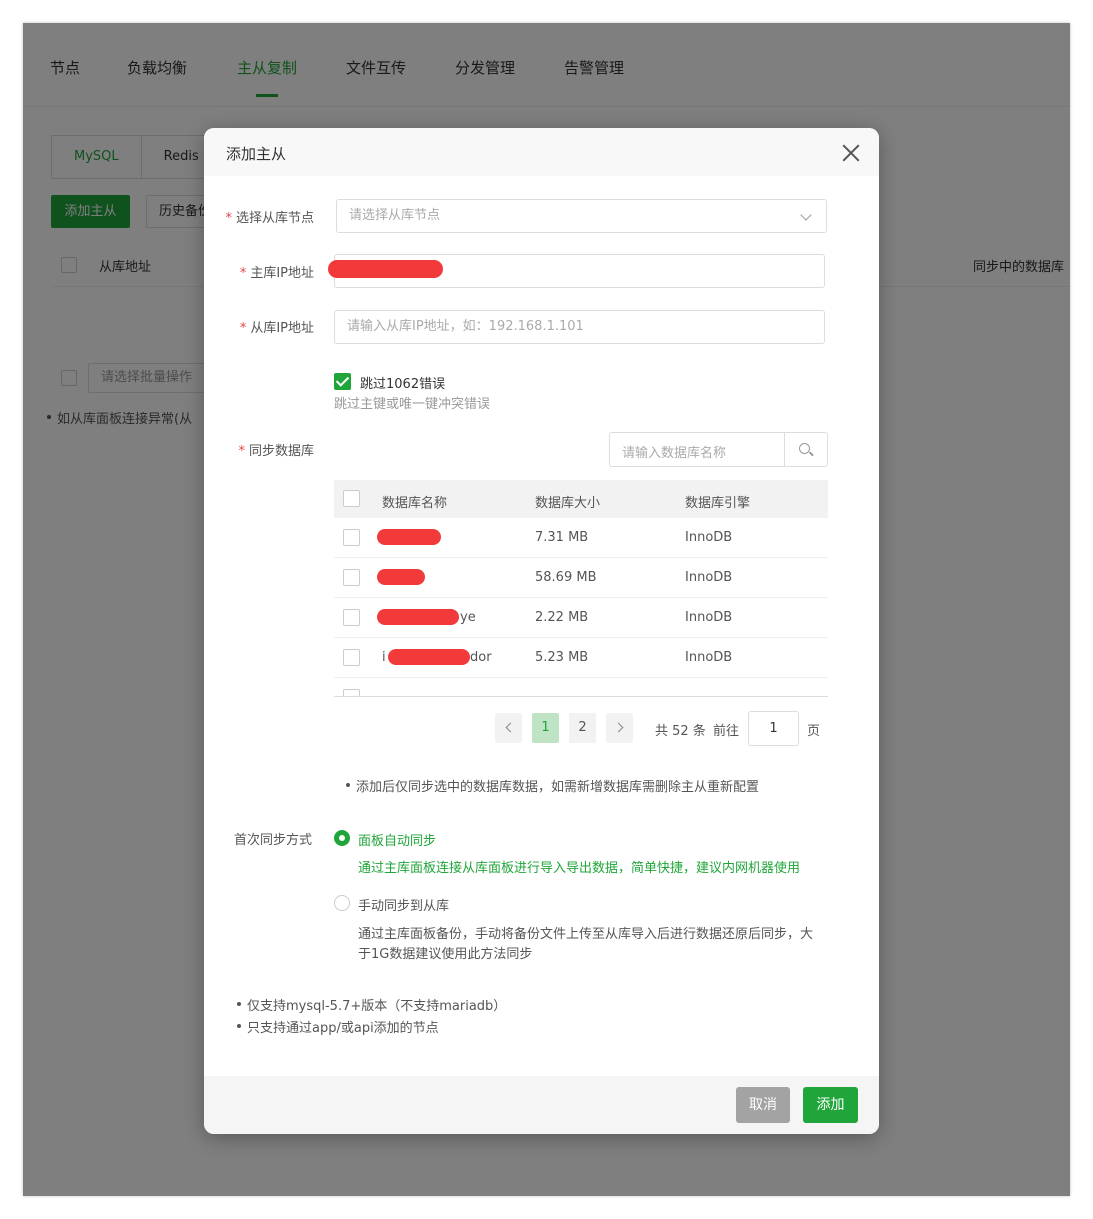 This screenshot has width=1093, height=1219. Describe the element at coordinates (562, 657) in the screenshot. I see `db-size: 5.23 MB` at that location.